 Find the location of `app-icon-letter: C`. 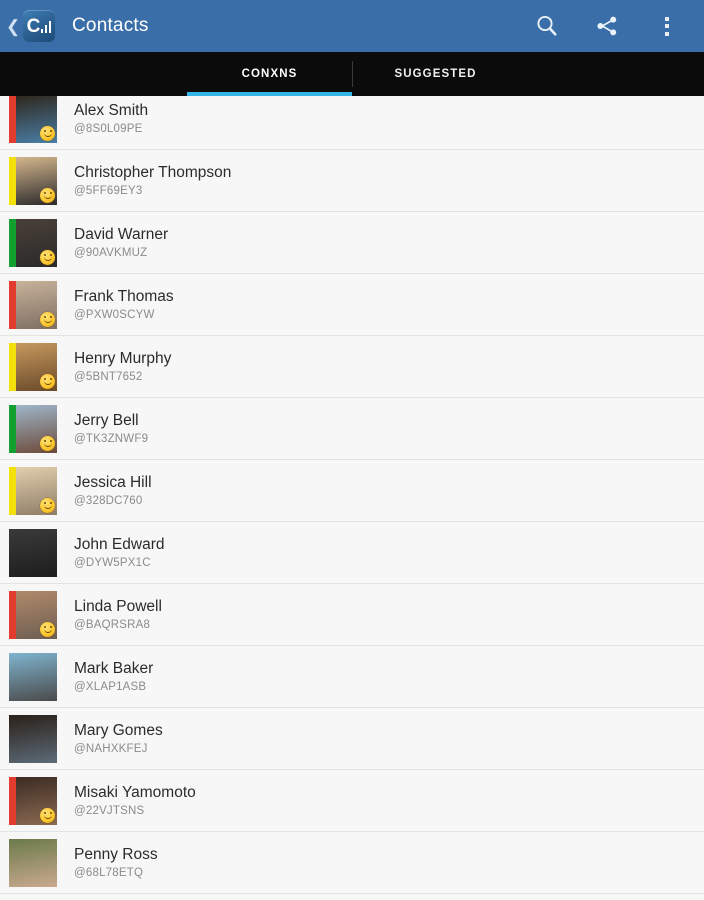

app-icon-letter: C is located at coordinates (33, 26).